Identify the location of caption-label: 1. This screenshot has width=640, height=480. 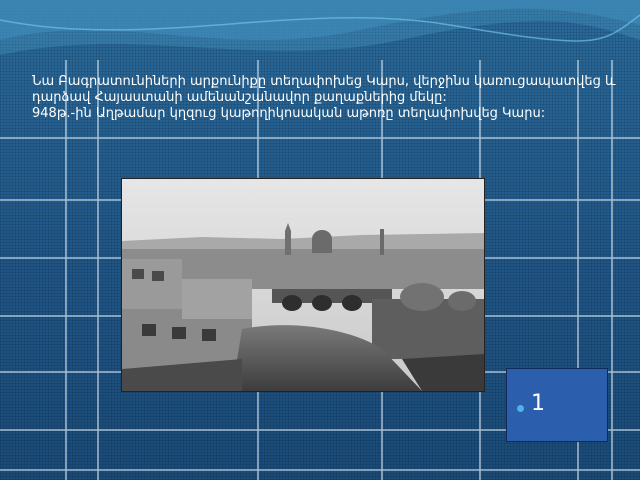
(538, 403).